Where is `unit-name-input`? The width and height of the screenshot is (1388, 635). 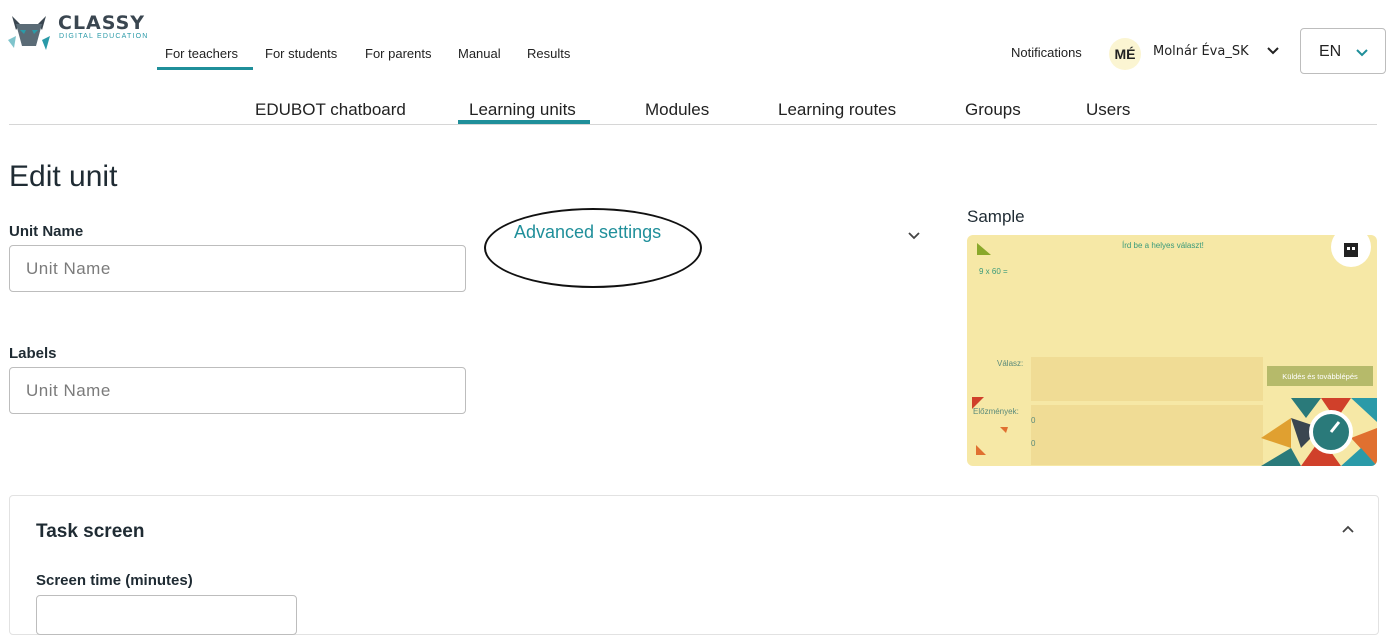 unit-name-input is located at coordinates (237, 268).